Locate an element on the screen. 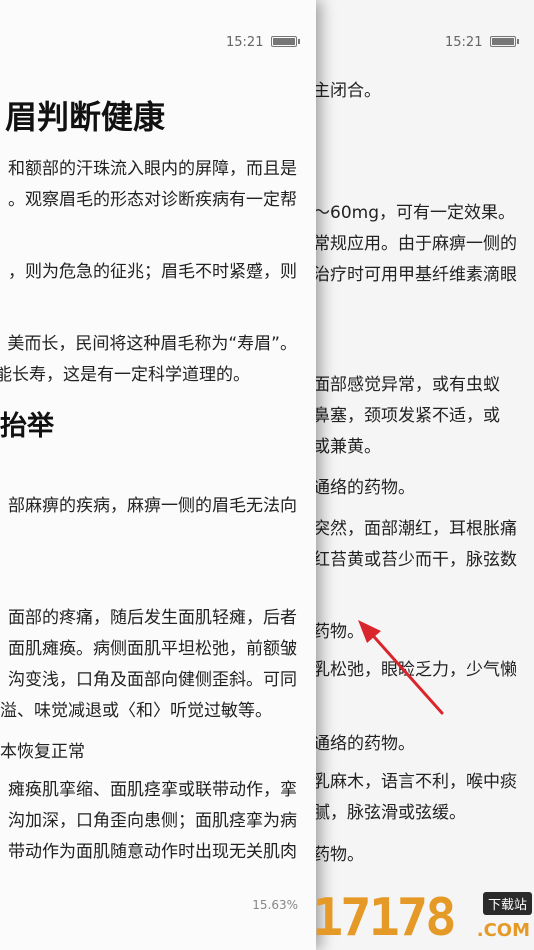 The width and height of the screenshot is (534, 950). watermark-domain: .COM is located at coordinates (503, 930).